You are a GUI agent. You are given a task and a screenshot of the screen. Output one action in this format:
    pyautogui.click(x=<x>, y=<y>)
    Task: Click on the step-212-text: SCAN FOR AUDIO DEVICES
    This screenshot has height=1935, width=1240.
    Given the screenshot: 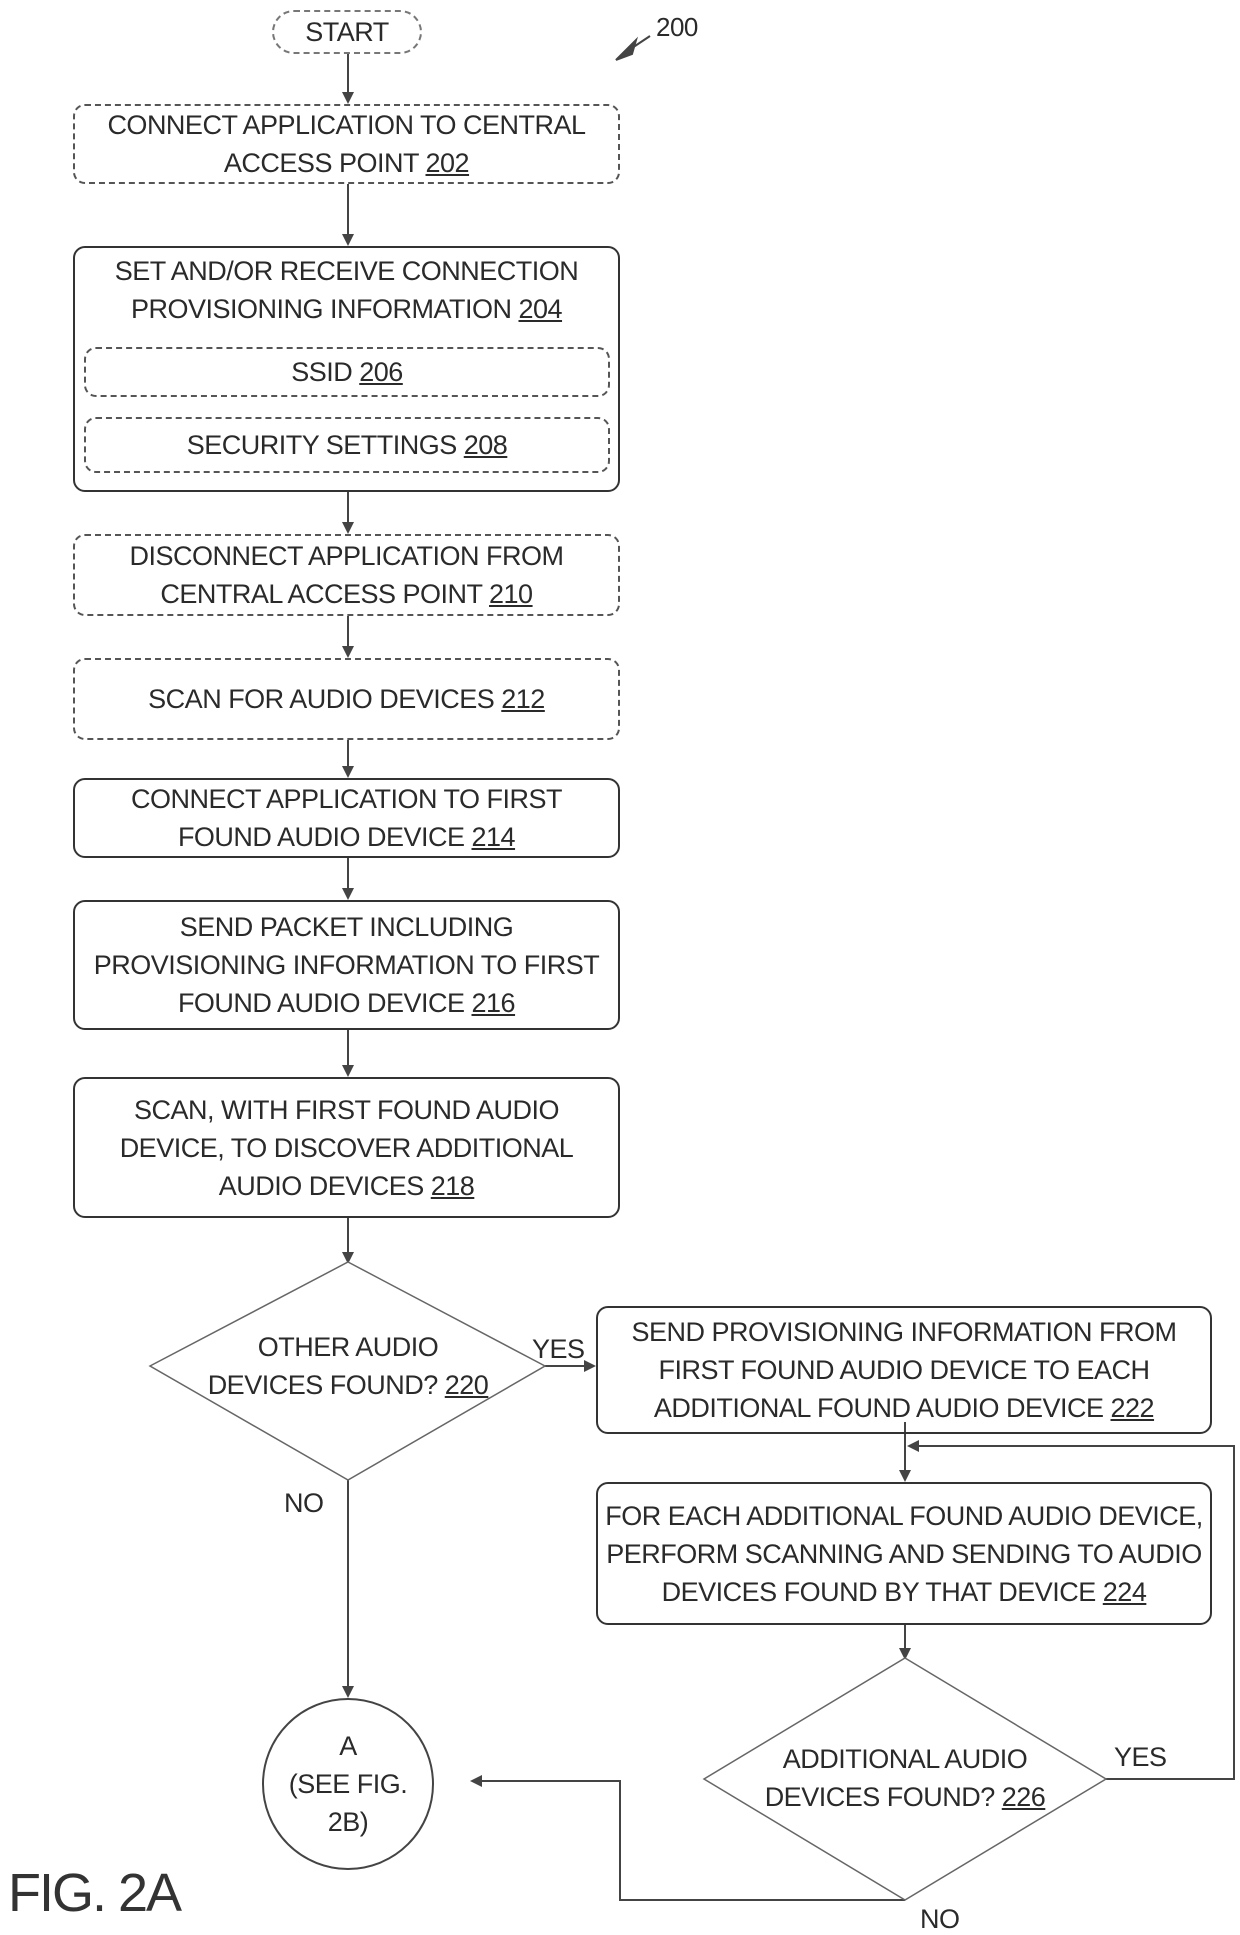 What is the action you would take?
    pyautogui.click(x=321, y=699)
    